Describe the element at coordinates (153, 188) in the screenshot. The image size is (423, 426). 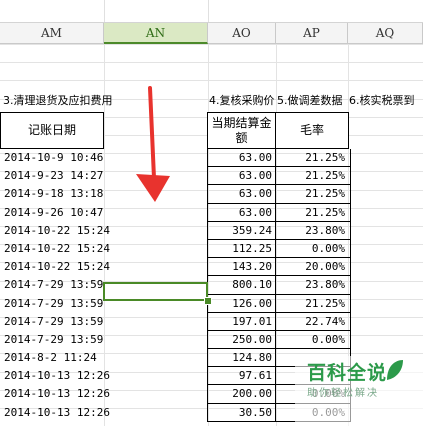
I see `arrow-head` at that location.